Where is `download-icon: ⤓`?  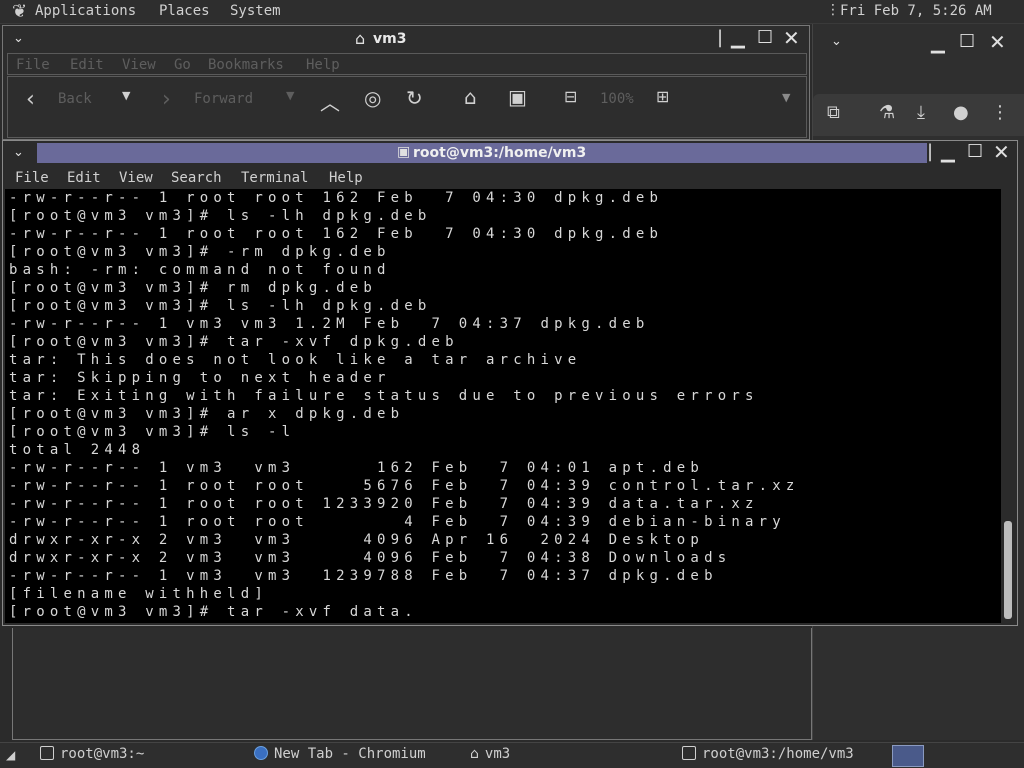 download-icon: ⤓ is located at coordinates (921, 112).